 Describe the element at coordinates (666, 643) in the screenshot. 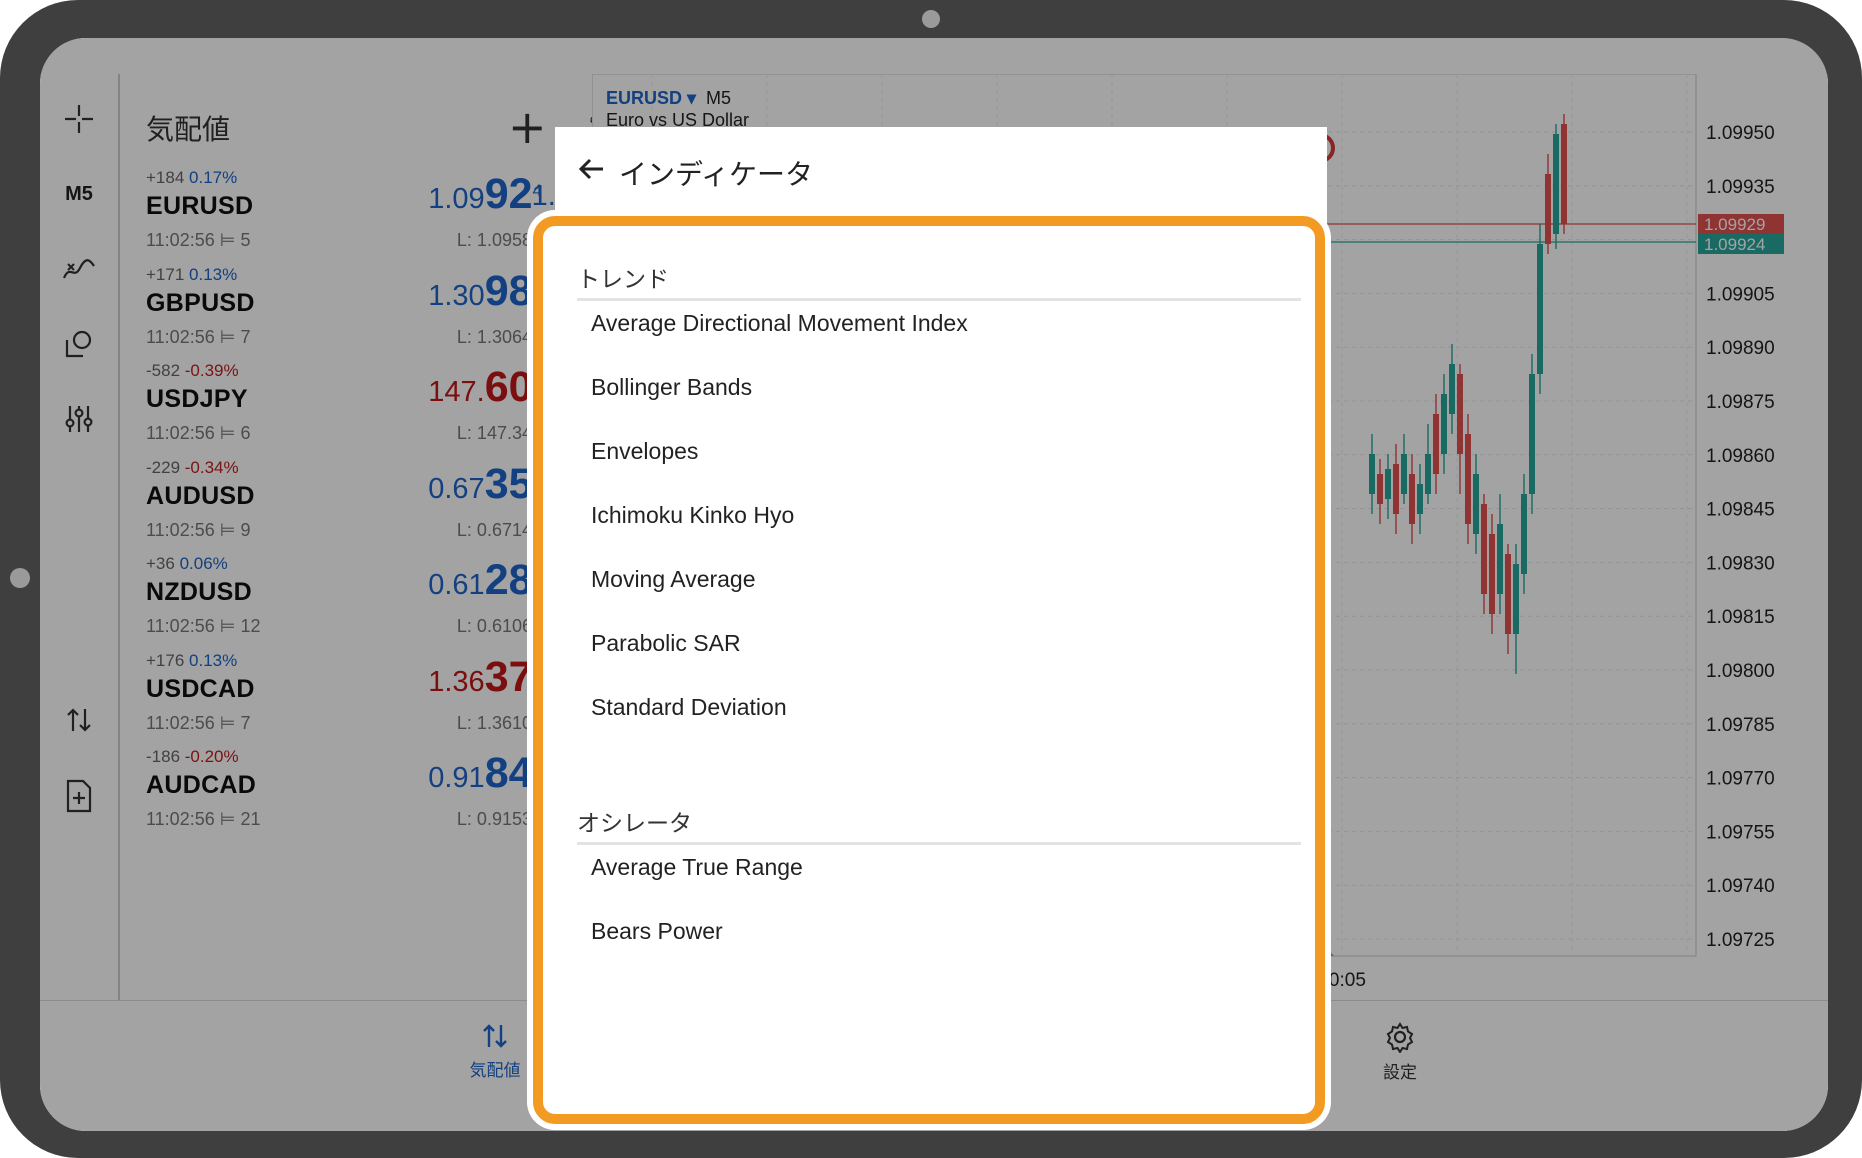

I see `indicator-item: Parabolic SAR` at that location.